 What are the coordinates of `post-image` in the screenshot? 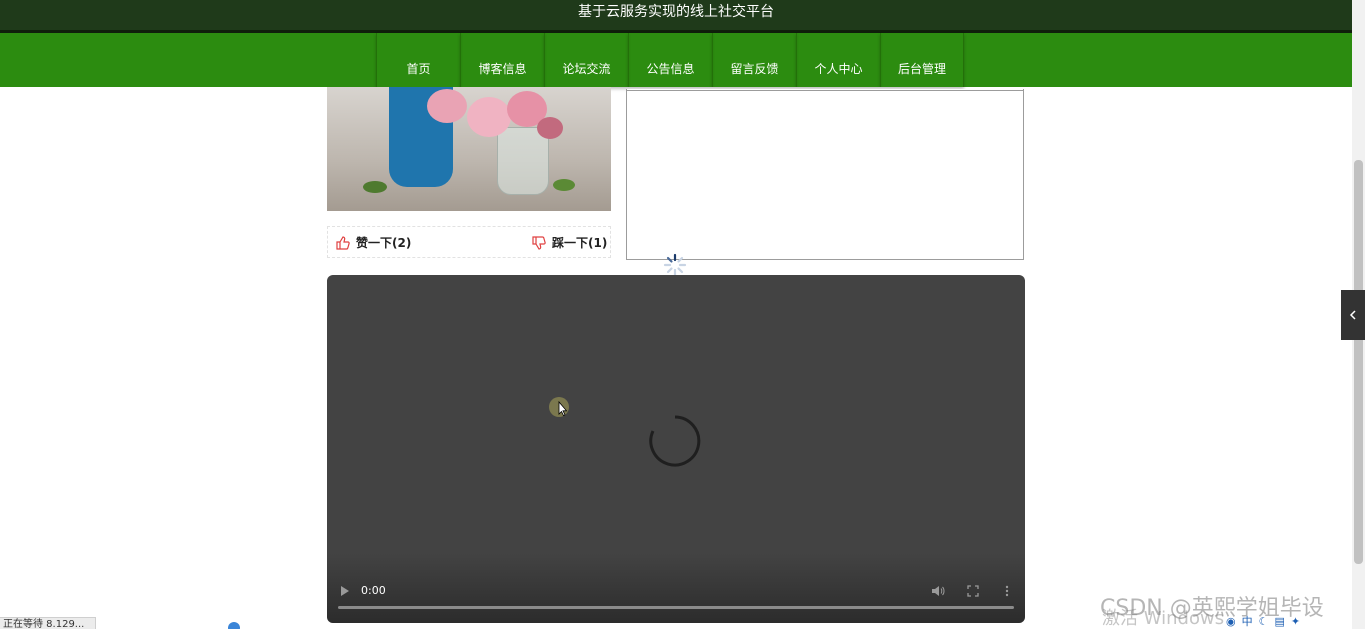 It's located at (469, 149).